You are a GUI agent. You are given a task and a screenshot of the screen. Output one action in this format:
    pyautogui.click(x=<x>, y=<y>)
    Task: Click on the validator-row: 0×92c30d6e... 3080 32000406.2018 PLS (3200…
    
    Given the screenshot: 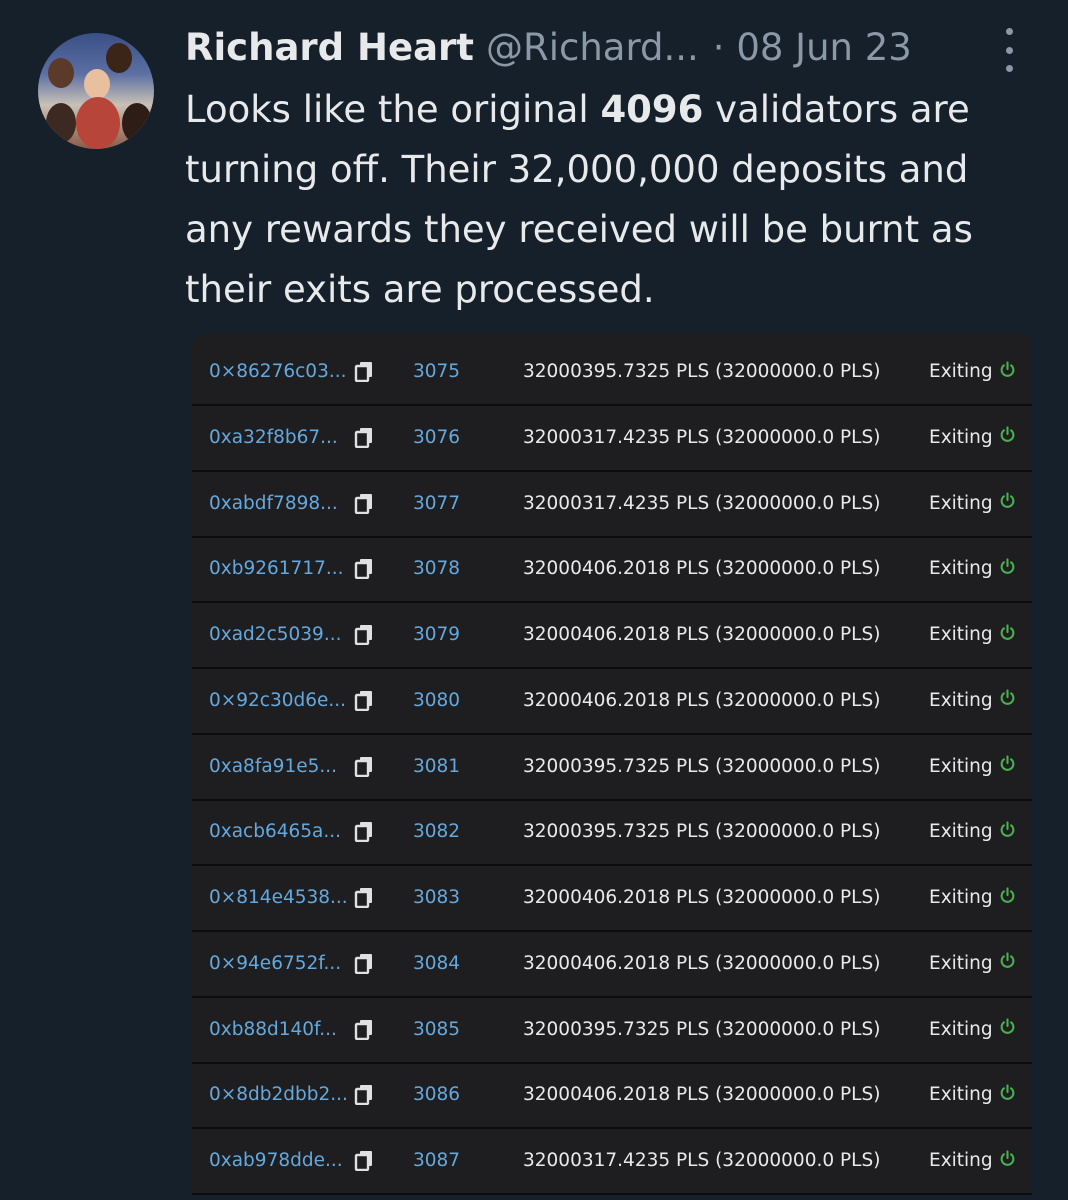 What is the action you would take?
    pyautogui.click(x=612, y=701)
    